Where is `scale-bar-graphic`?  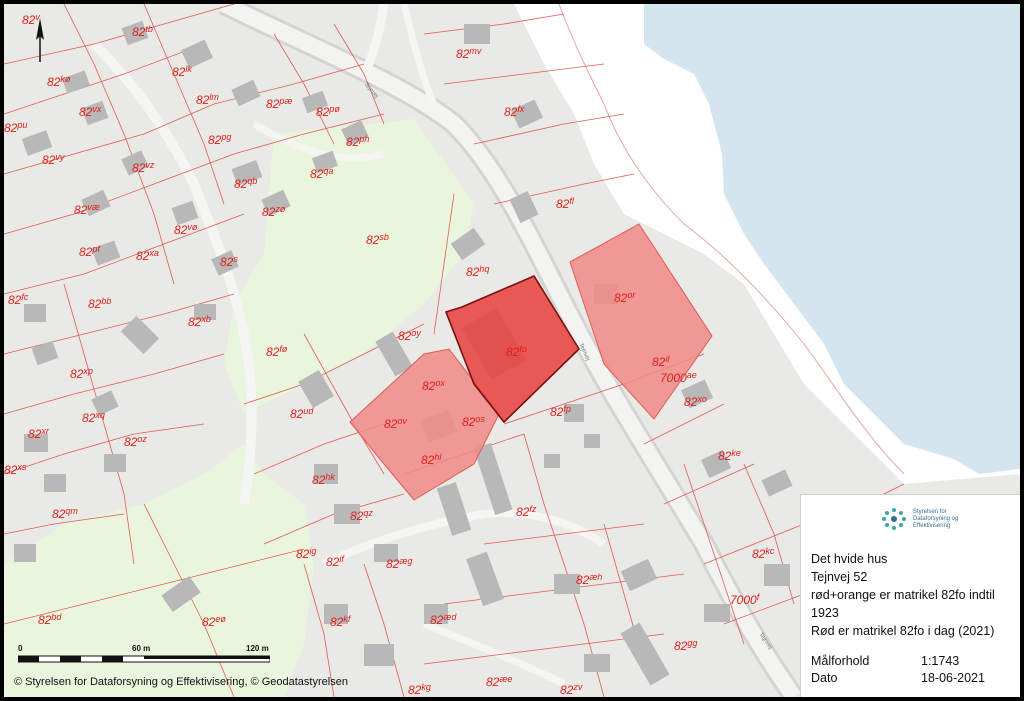
scale-bar-graphic is located at coordinates (144, 659).